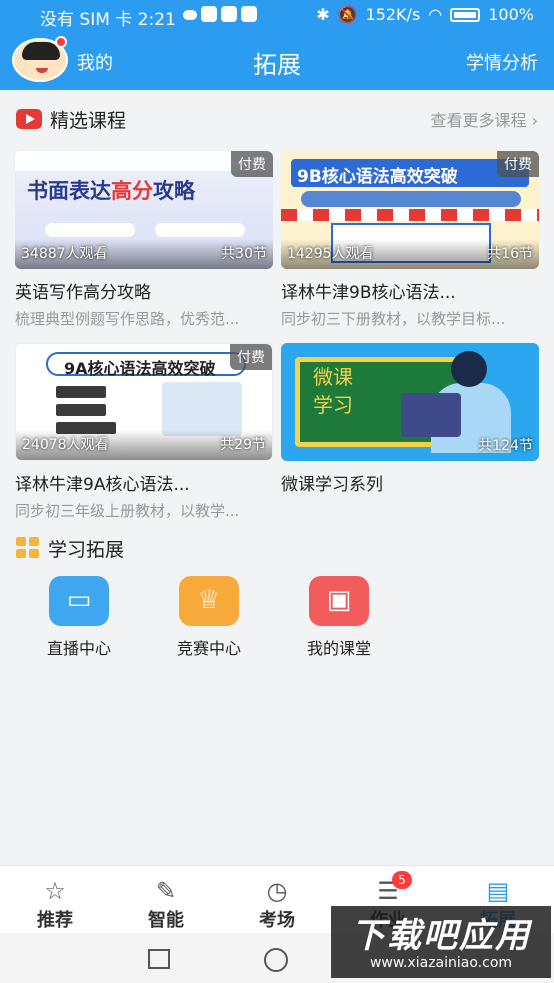  I want to click on course-thumbnail: 微课 学习 共124节, so click(410, 402).